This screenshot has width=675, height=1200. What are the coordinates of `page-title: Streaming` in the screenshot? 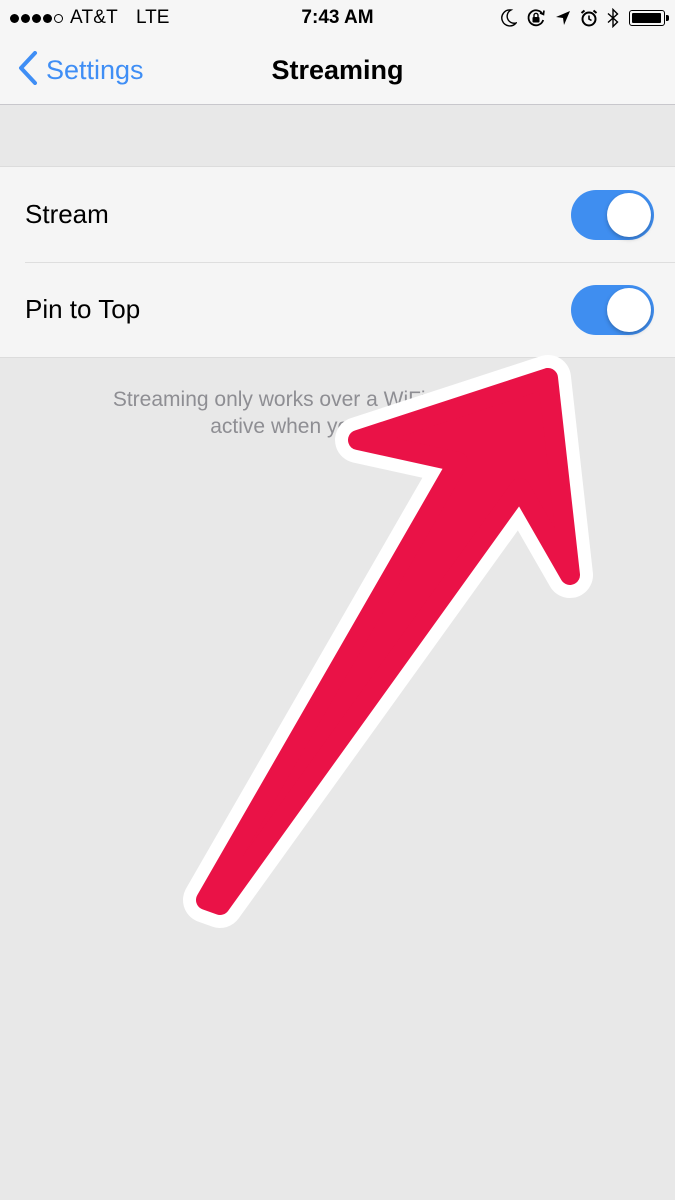 It's located at (337, 70).